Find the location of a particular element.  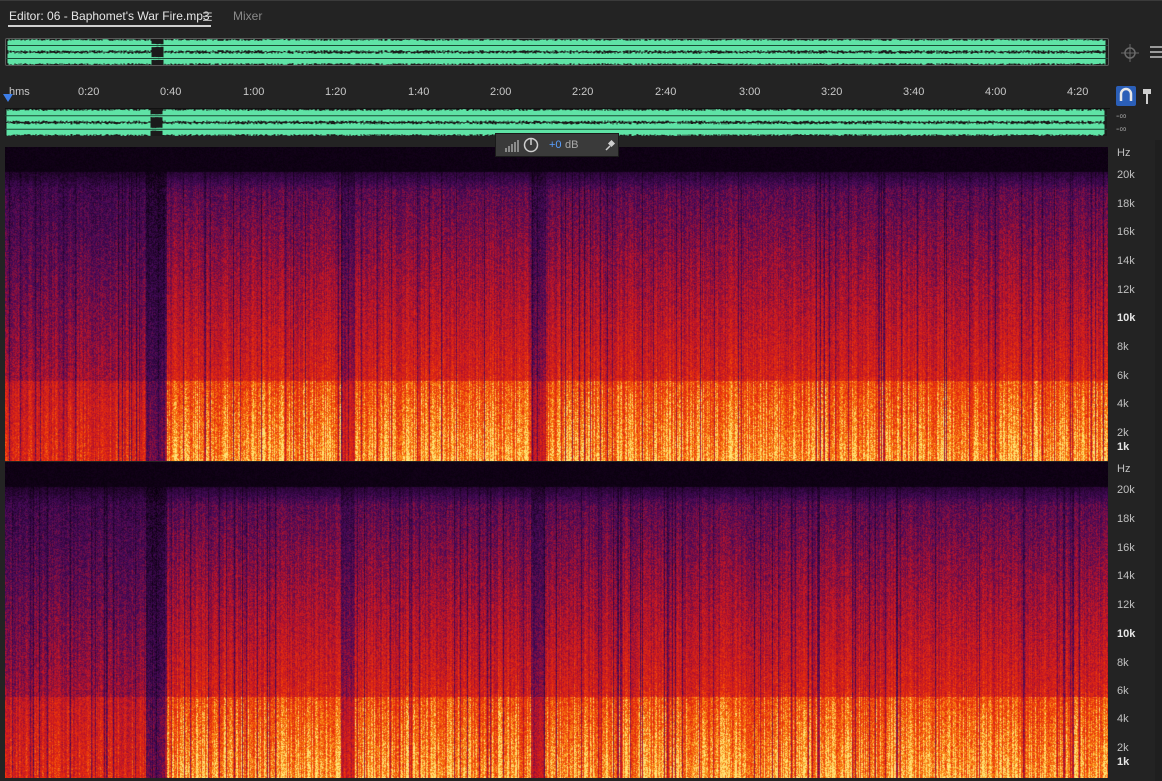

ruler-tick: 0:40 is located at coordinates (171, 92).